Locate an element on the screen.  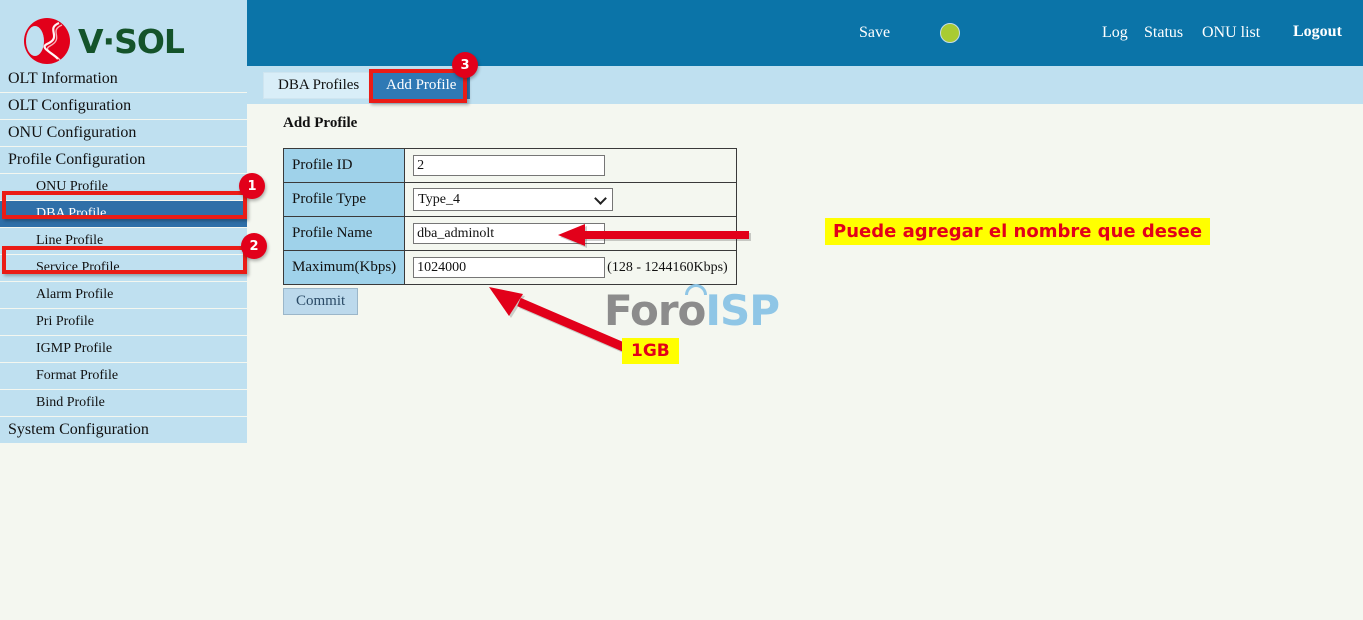
sidebar-item-onu-profile: ONU Profile is located at coordinates (123, 187).